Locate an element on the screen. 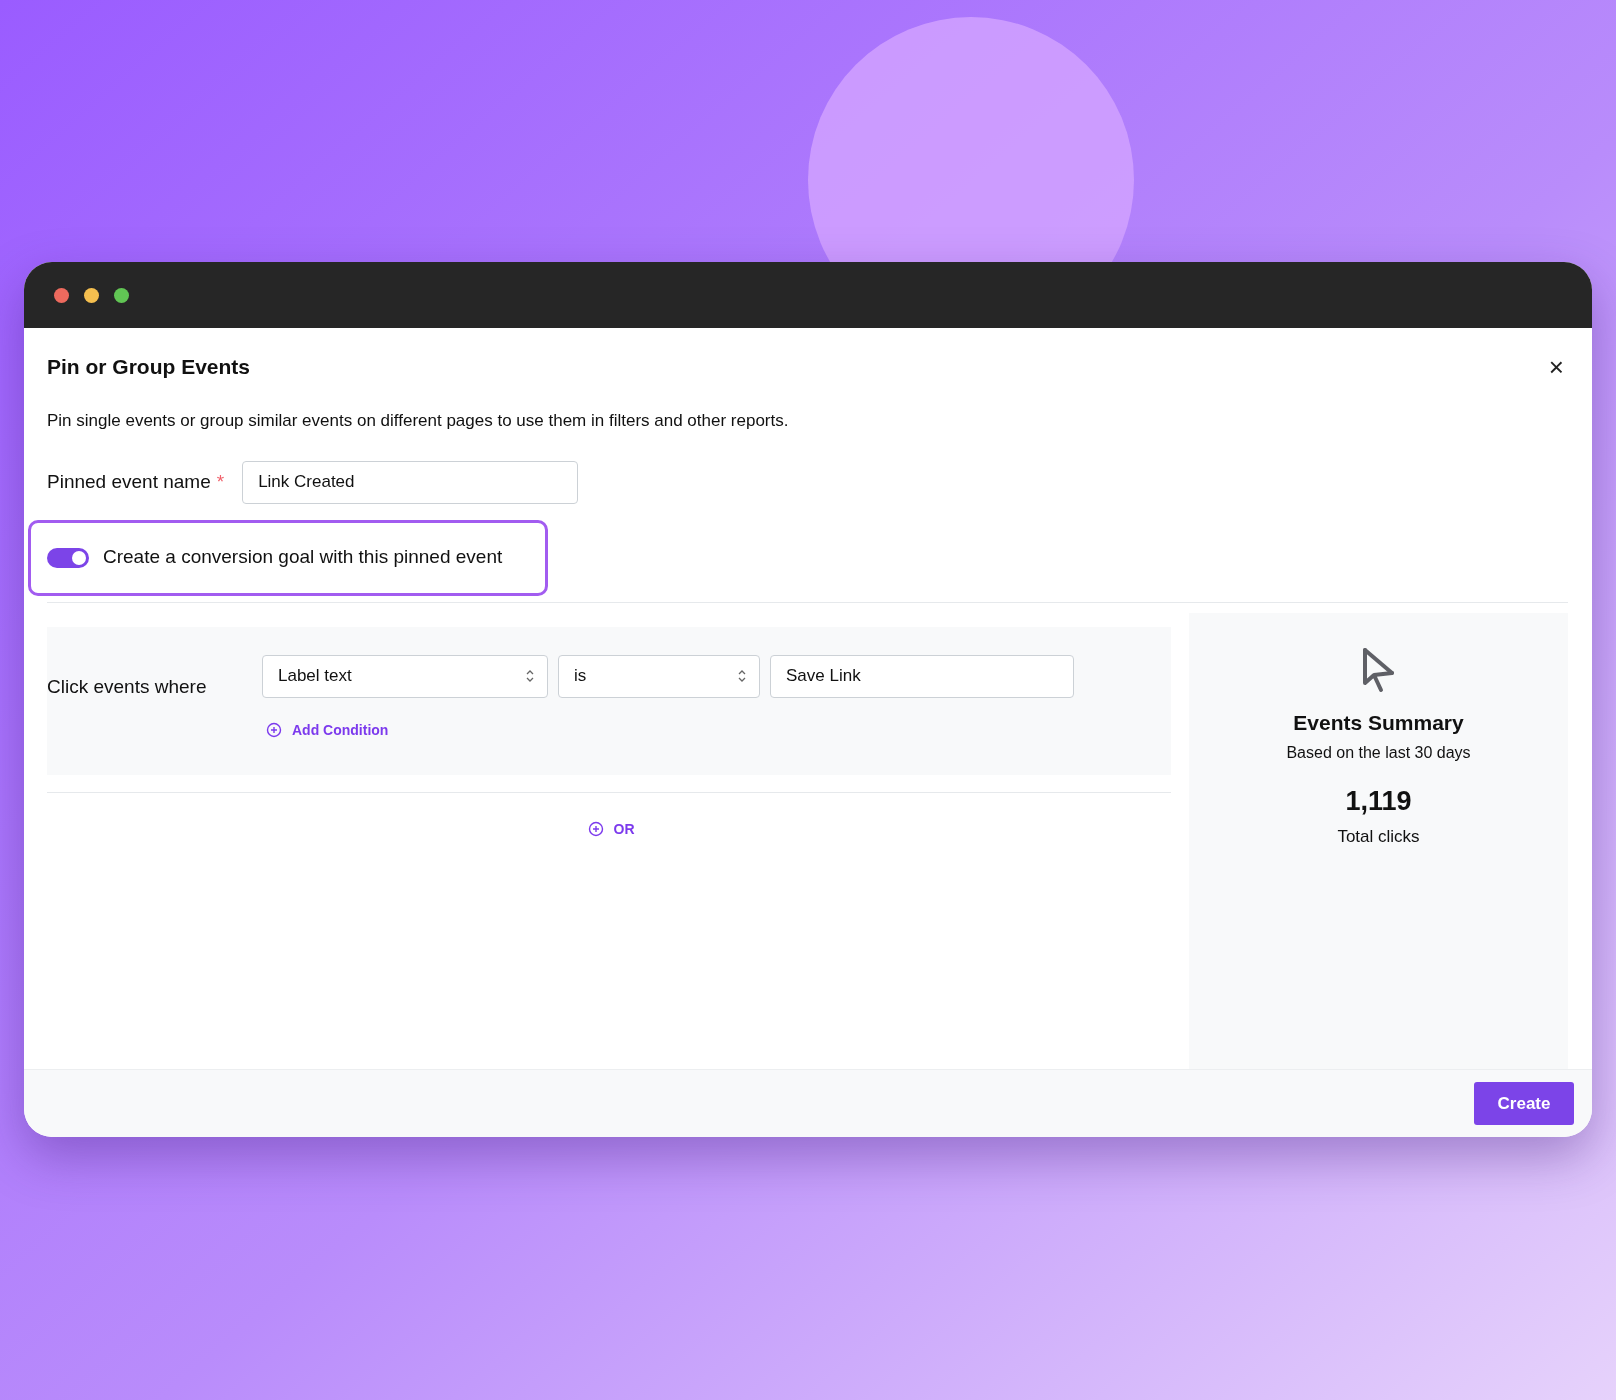  total-label: Total clicks is located at coordinates (1378, 836).